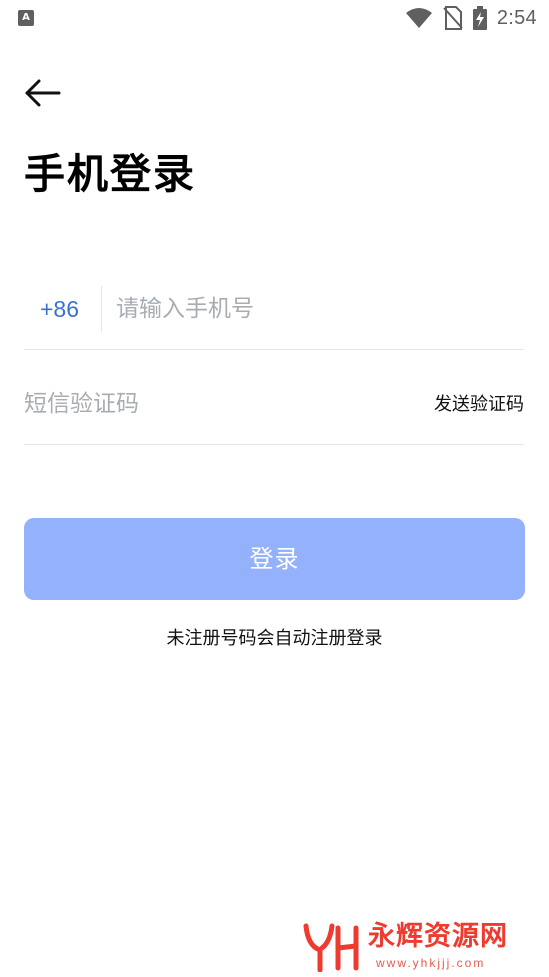 This screenshot has width=549, height=977. I want to click on phone-row: +86, so click(274, 316).